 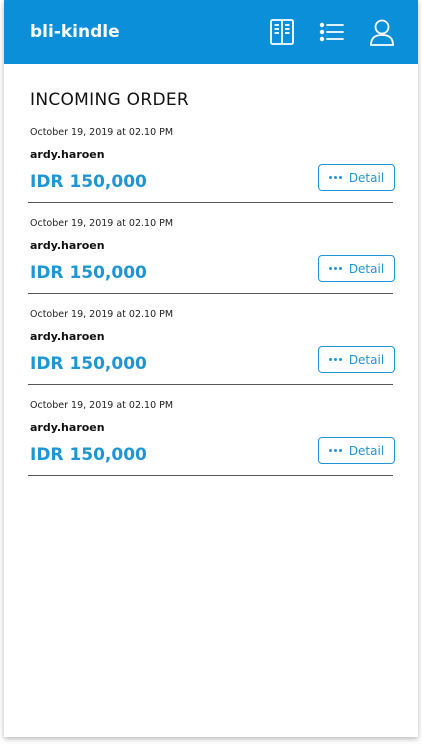 I want to click on app-title: bli-kindle, so click(x=75, y=32).